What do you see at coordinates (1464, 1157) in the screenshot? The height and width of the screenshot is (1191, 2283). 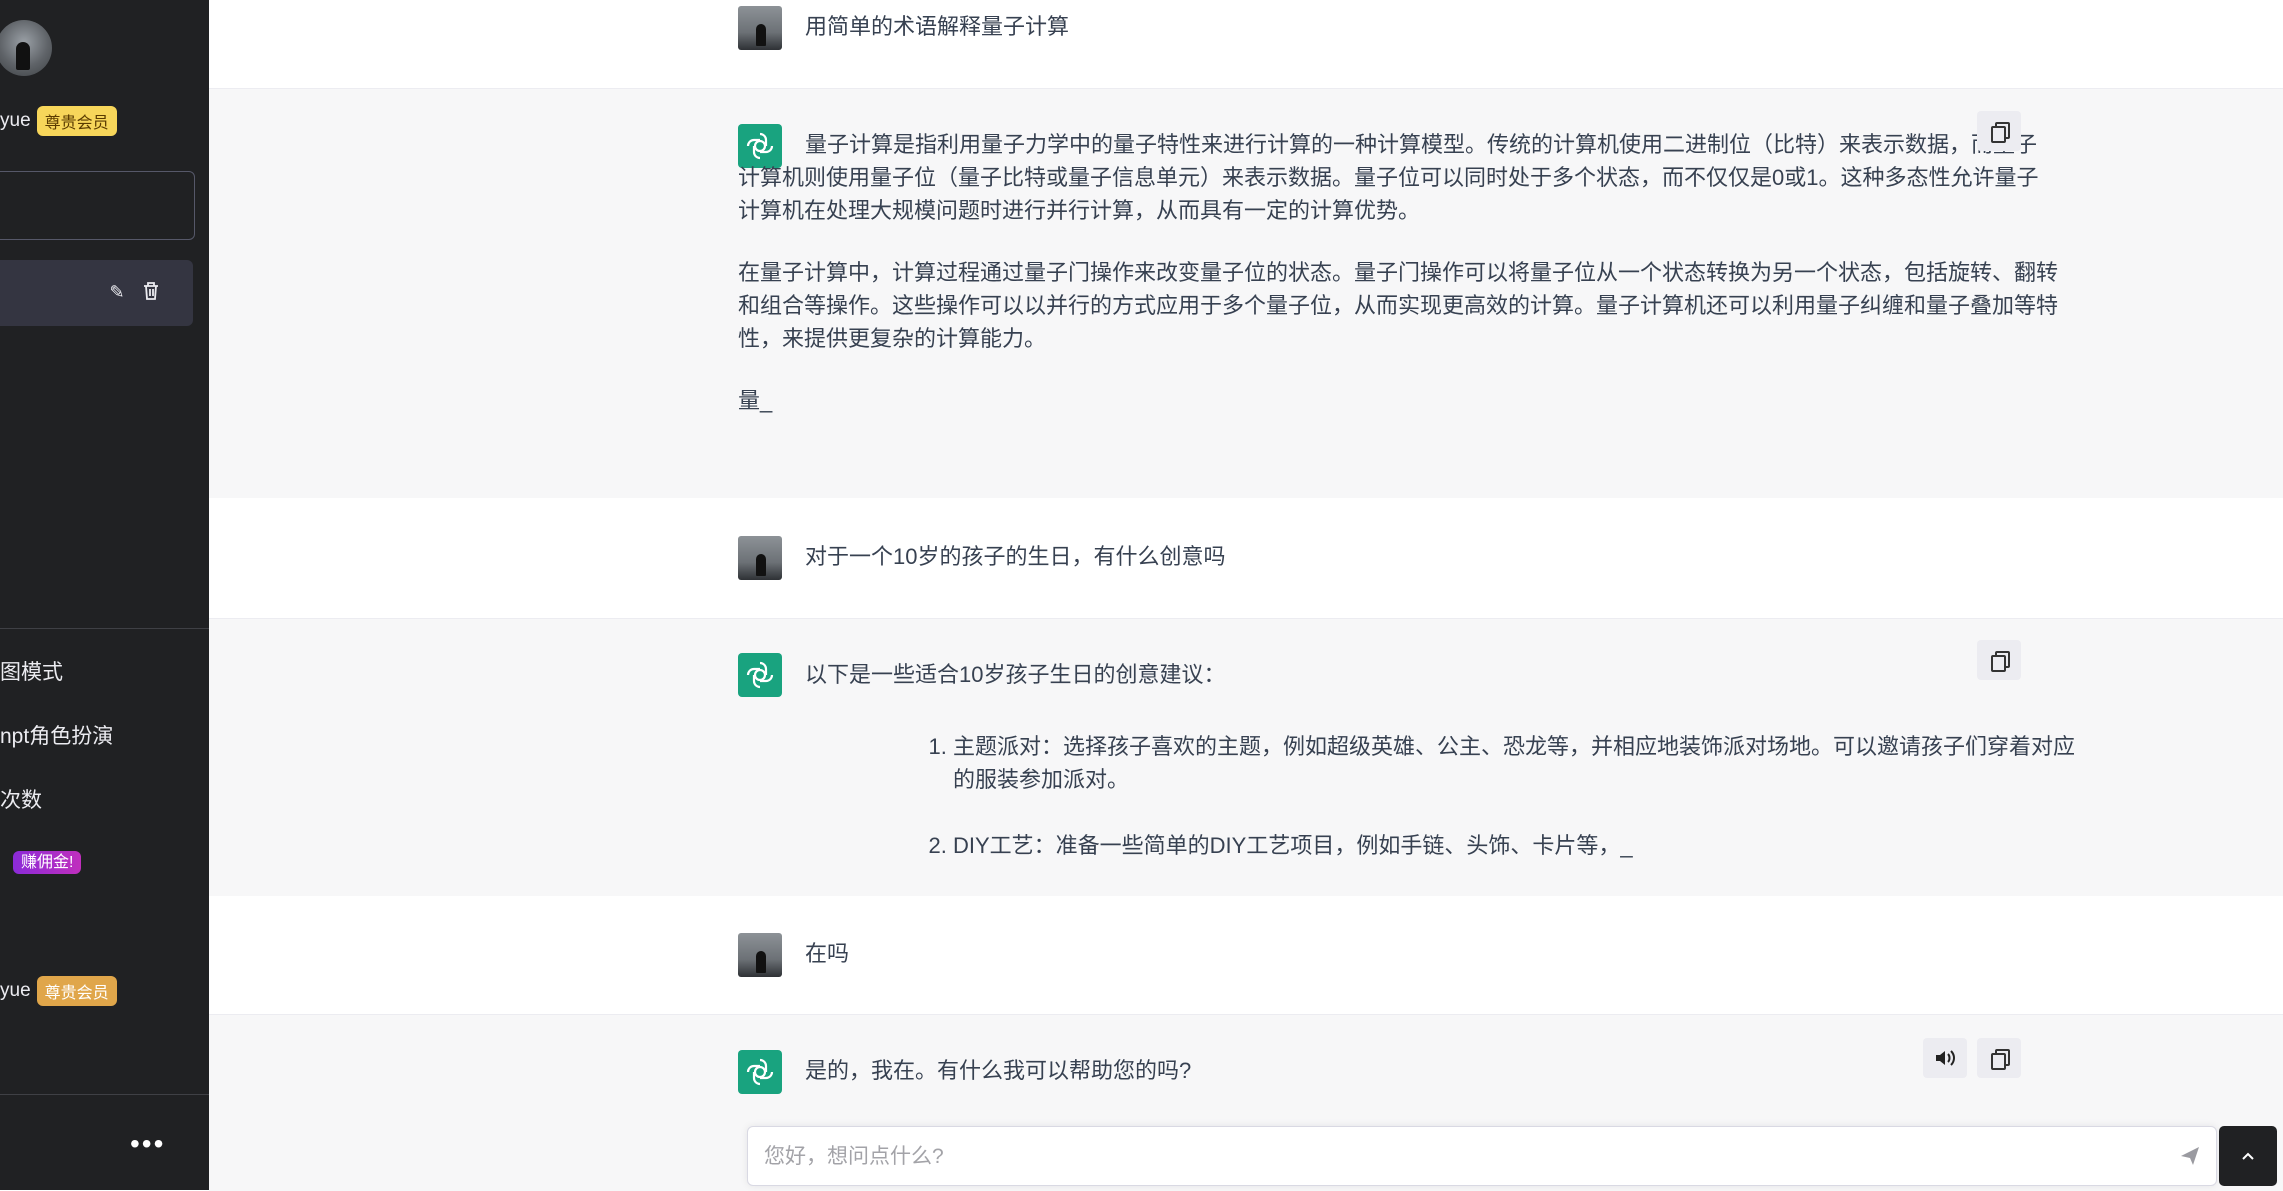 I see `chat-input` at bounding box center [1464, 1157].